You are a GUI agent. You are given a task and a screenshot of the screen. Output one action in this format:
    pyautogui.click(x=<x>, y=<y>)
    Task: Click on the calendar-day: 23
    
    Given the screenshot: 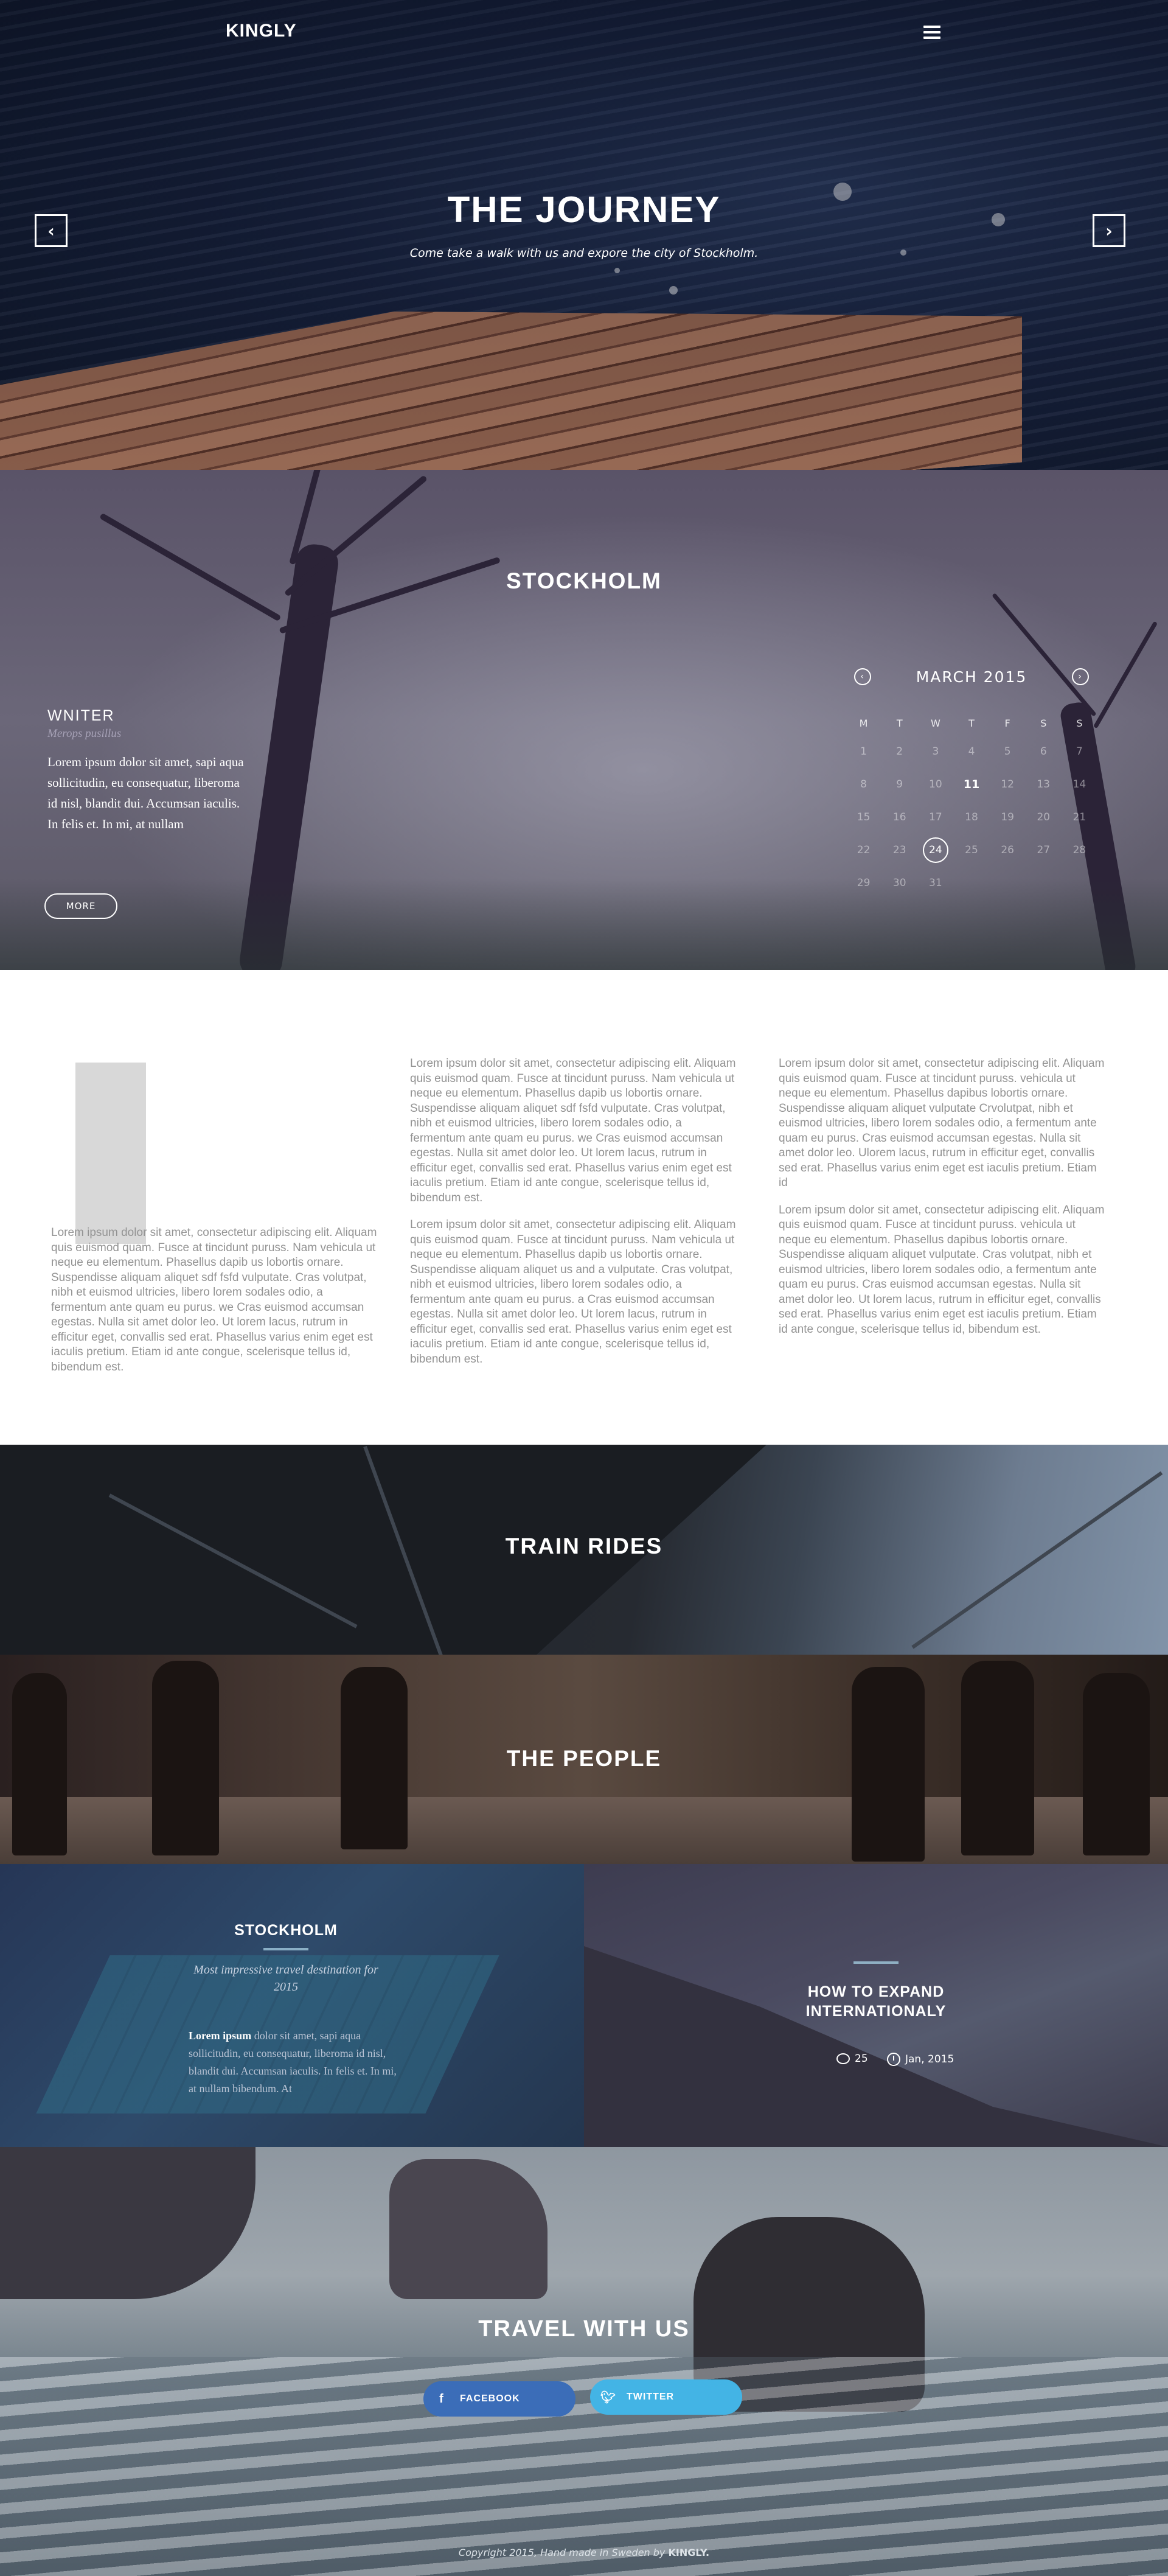 What is the action you would take?
    pyautogui.click(x=899, y=850)
    